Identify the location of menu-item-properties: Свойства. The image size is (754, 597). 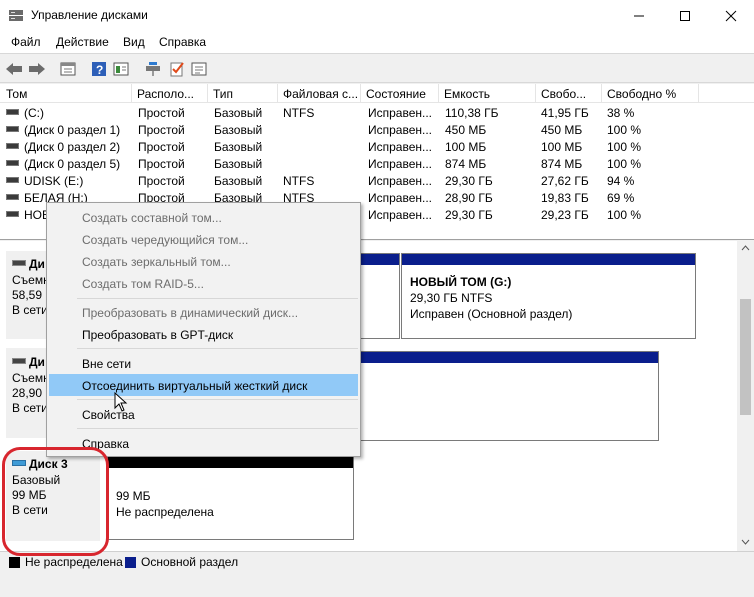
(203, 414).